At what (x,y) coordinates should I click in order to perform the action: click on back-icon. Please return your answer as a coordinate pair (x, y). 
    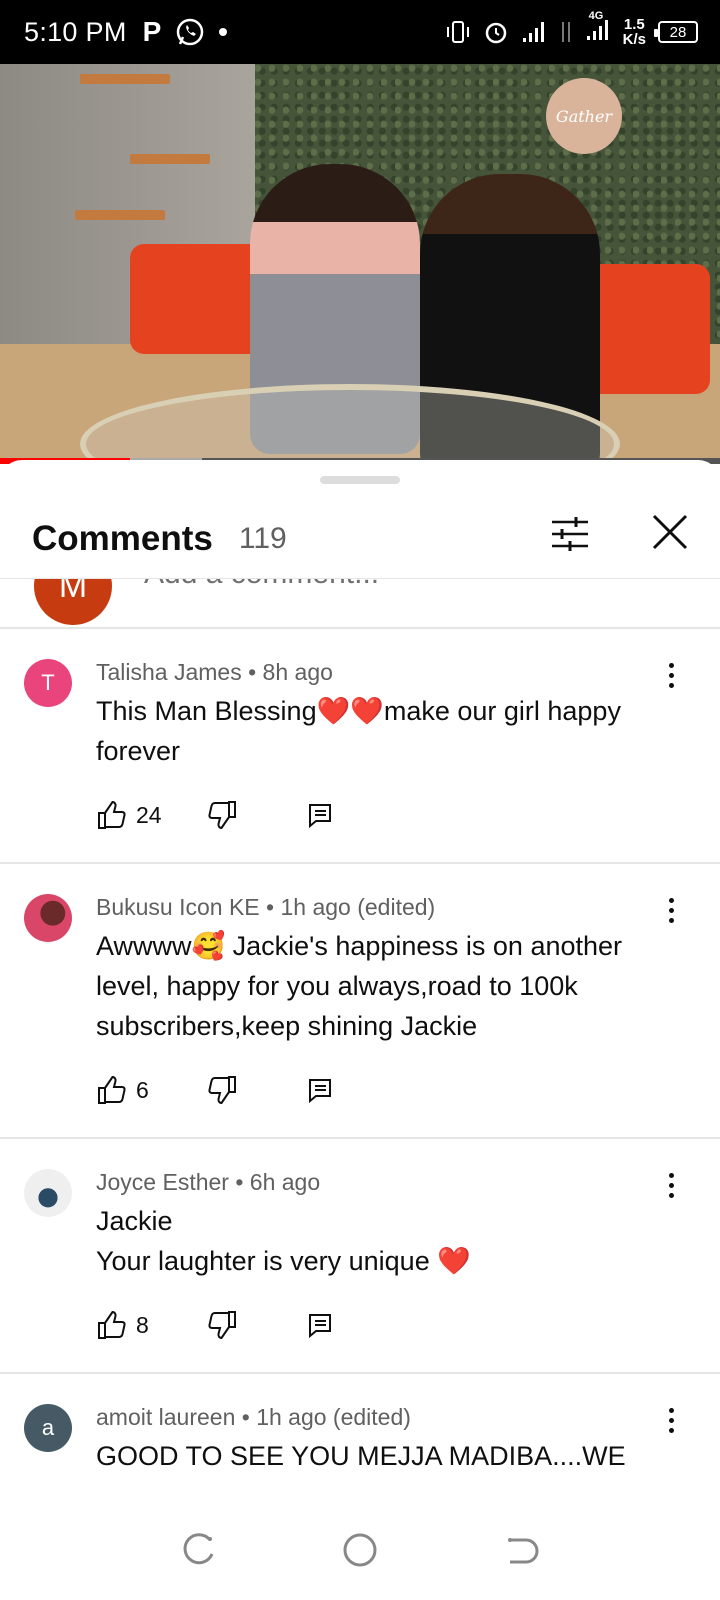
    Looking at the image, I should click on (520, 1550).